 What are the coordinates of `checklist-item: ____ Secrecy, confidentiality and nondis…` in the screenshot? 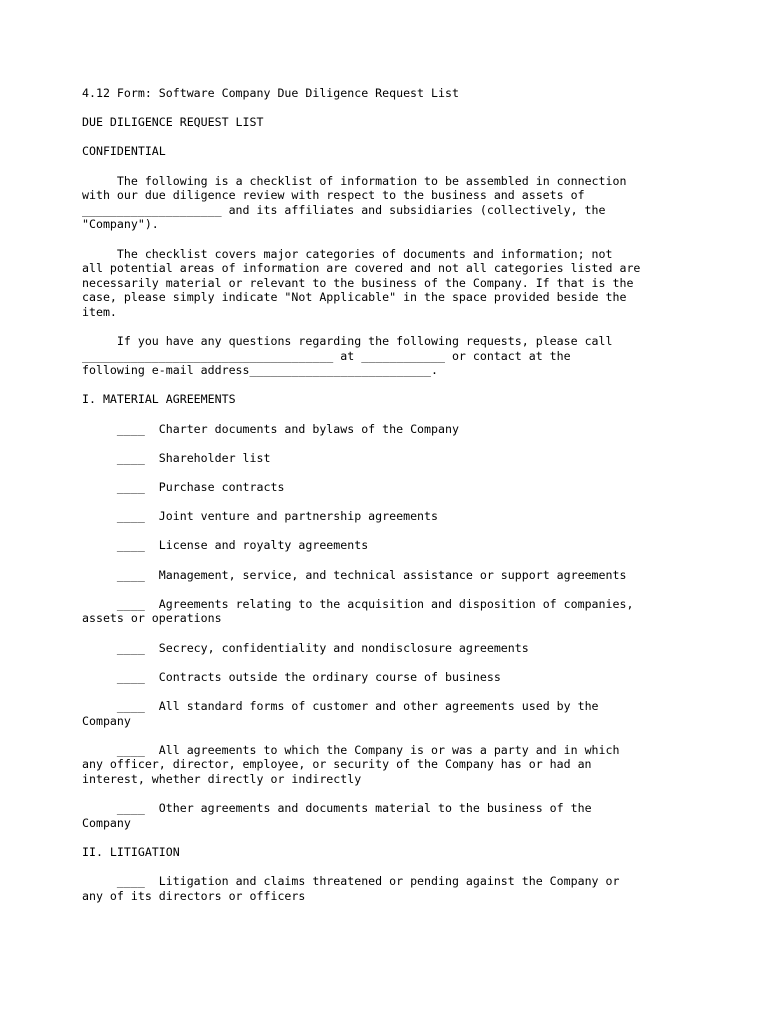 It's located at (392, 648).